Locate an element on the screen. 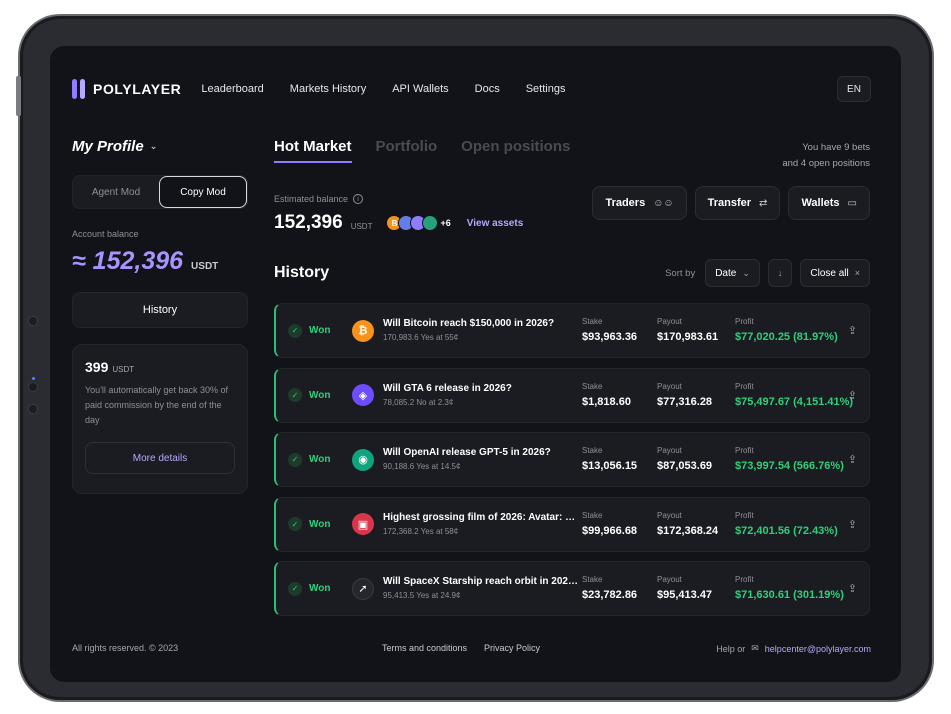  nav-link-docs: Docs is located at coordinates (487, 89).